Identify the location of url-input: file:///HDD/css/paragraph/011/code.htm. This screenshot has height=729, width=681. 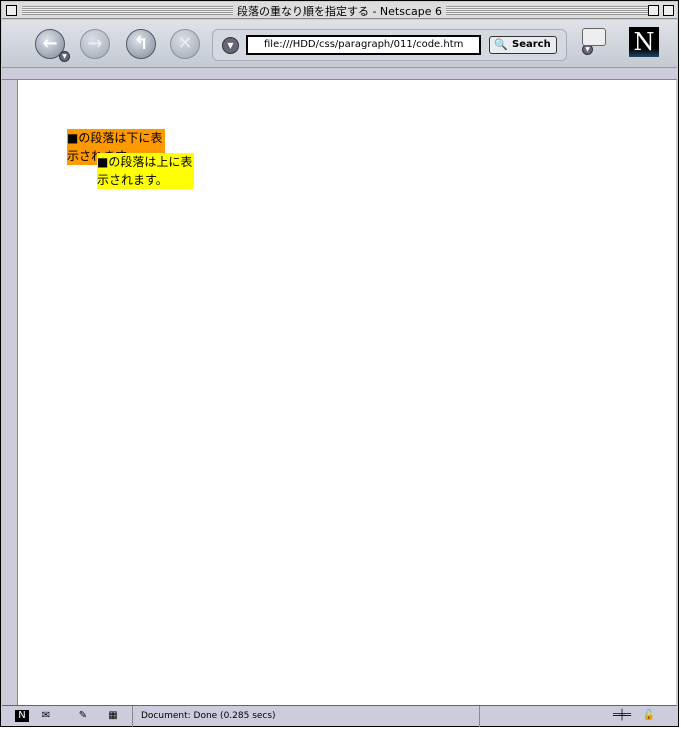
(363, 45).